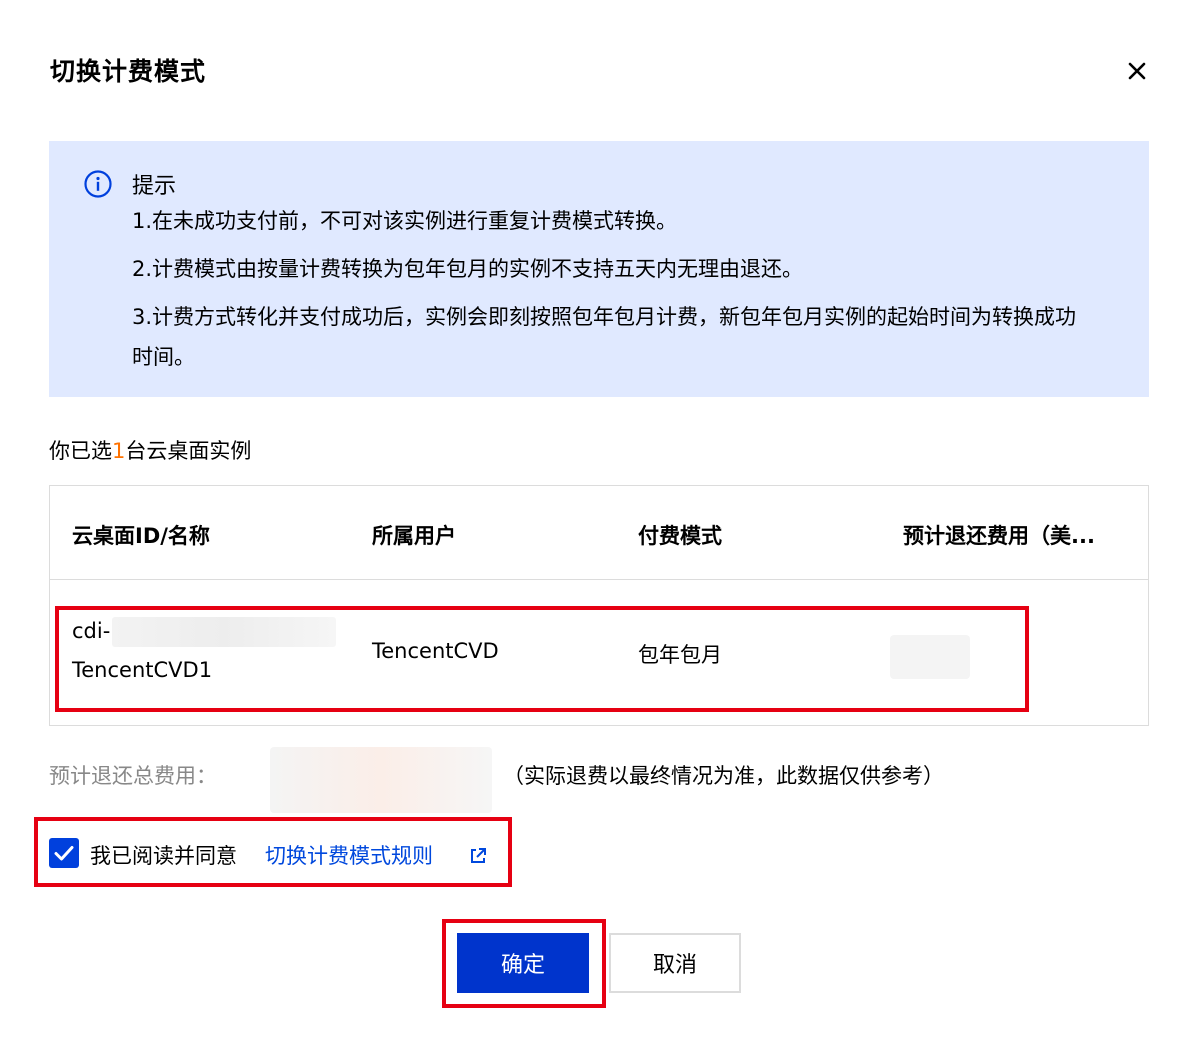 This screenshot has width=1196, height=1040. What do you see at coordinates (414, 536) in the screenshot?
I see `column-header-user: 所属用户` at bounding box center [414, 536].